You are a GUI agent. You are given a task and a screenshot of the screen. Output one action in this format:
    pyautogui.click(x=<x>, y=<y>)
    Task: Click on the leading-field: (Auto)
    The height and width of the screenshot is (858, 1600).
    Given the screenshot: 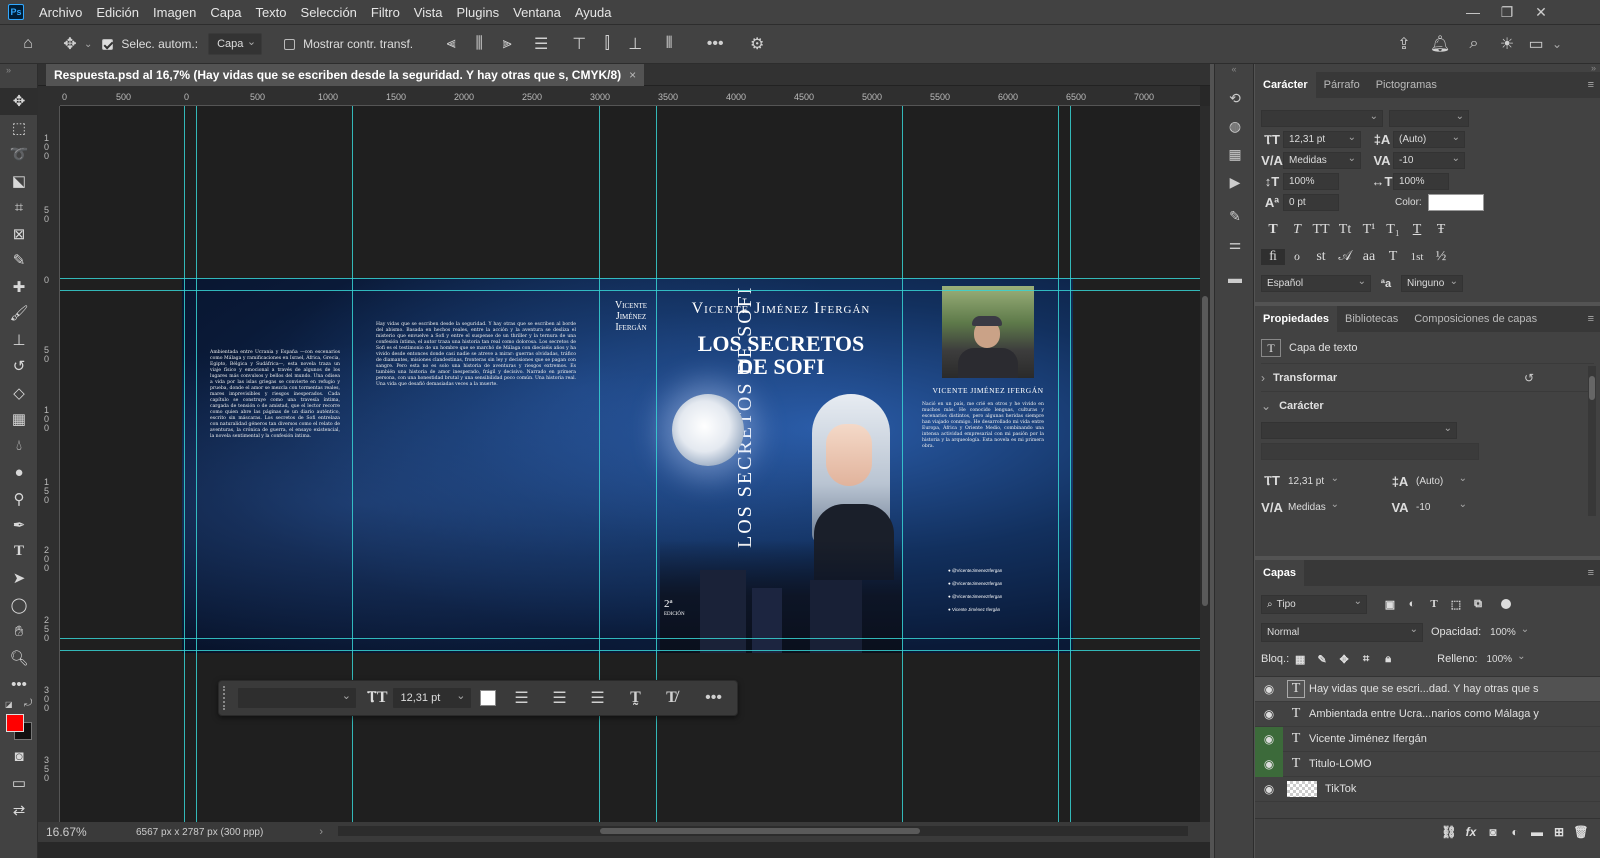 What is the action you would take?
    pyautogui.click(x=1429, y=139)
    